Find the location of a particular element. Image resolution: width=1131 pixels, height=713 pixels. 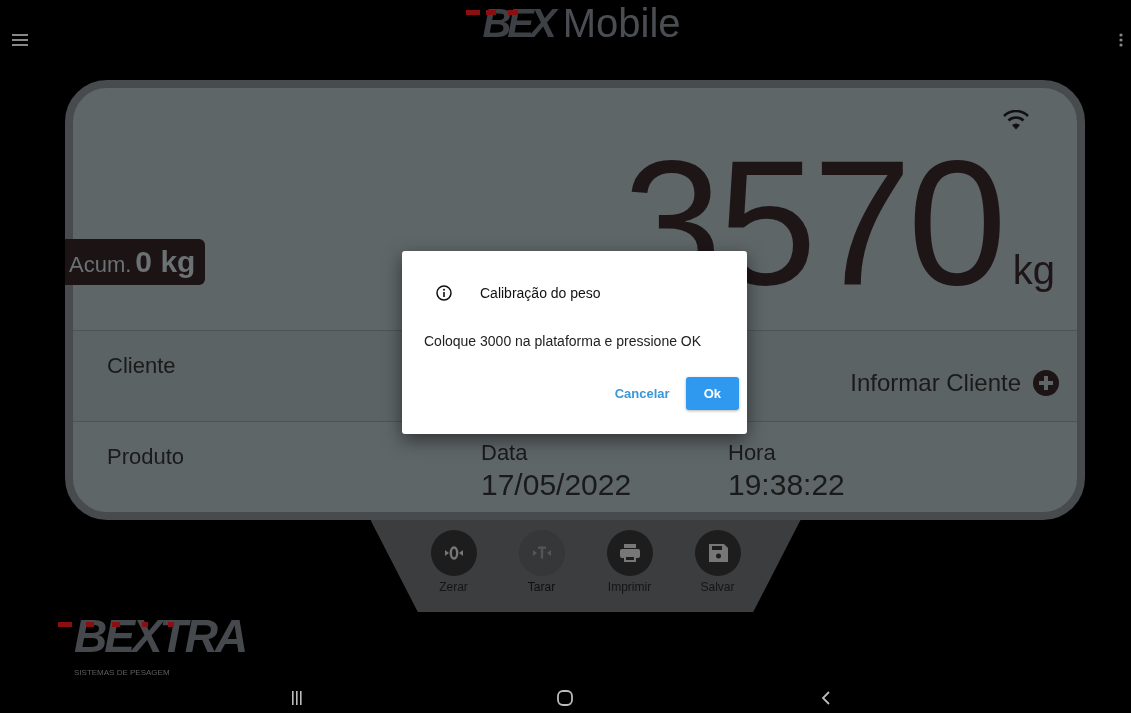

plus-icon is located at coordinates (1046, 383).